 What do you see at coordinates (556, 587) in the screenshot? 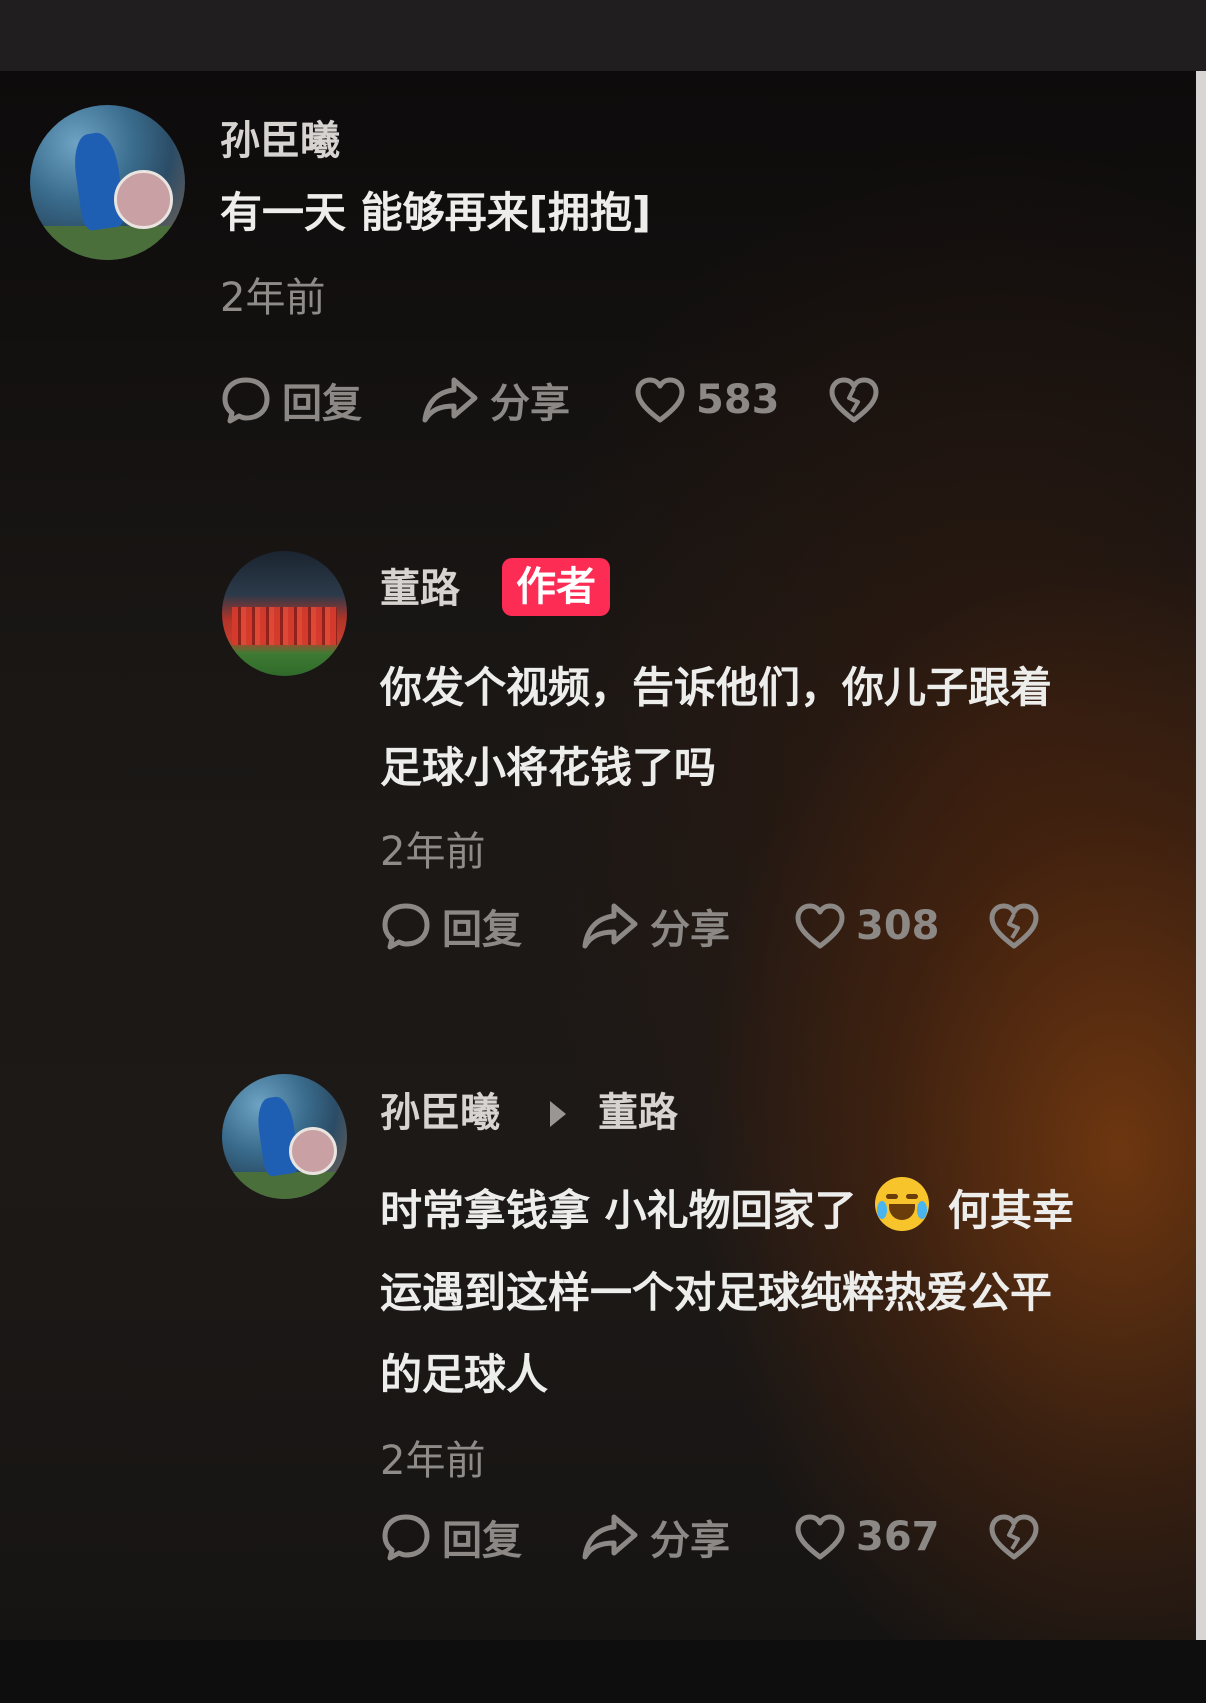
I see `author-badge: 作者` at bounding box center [556, 587].